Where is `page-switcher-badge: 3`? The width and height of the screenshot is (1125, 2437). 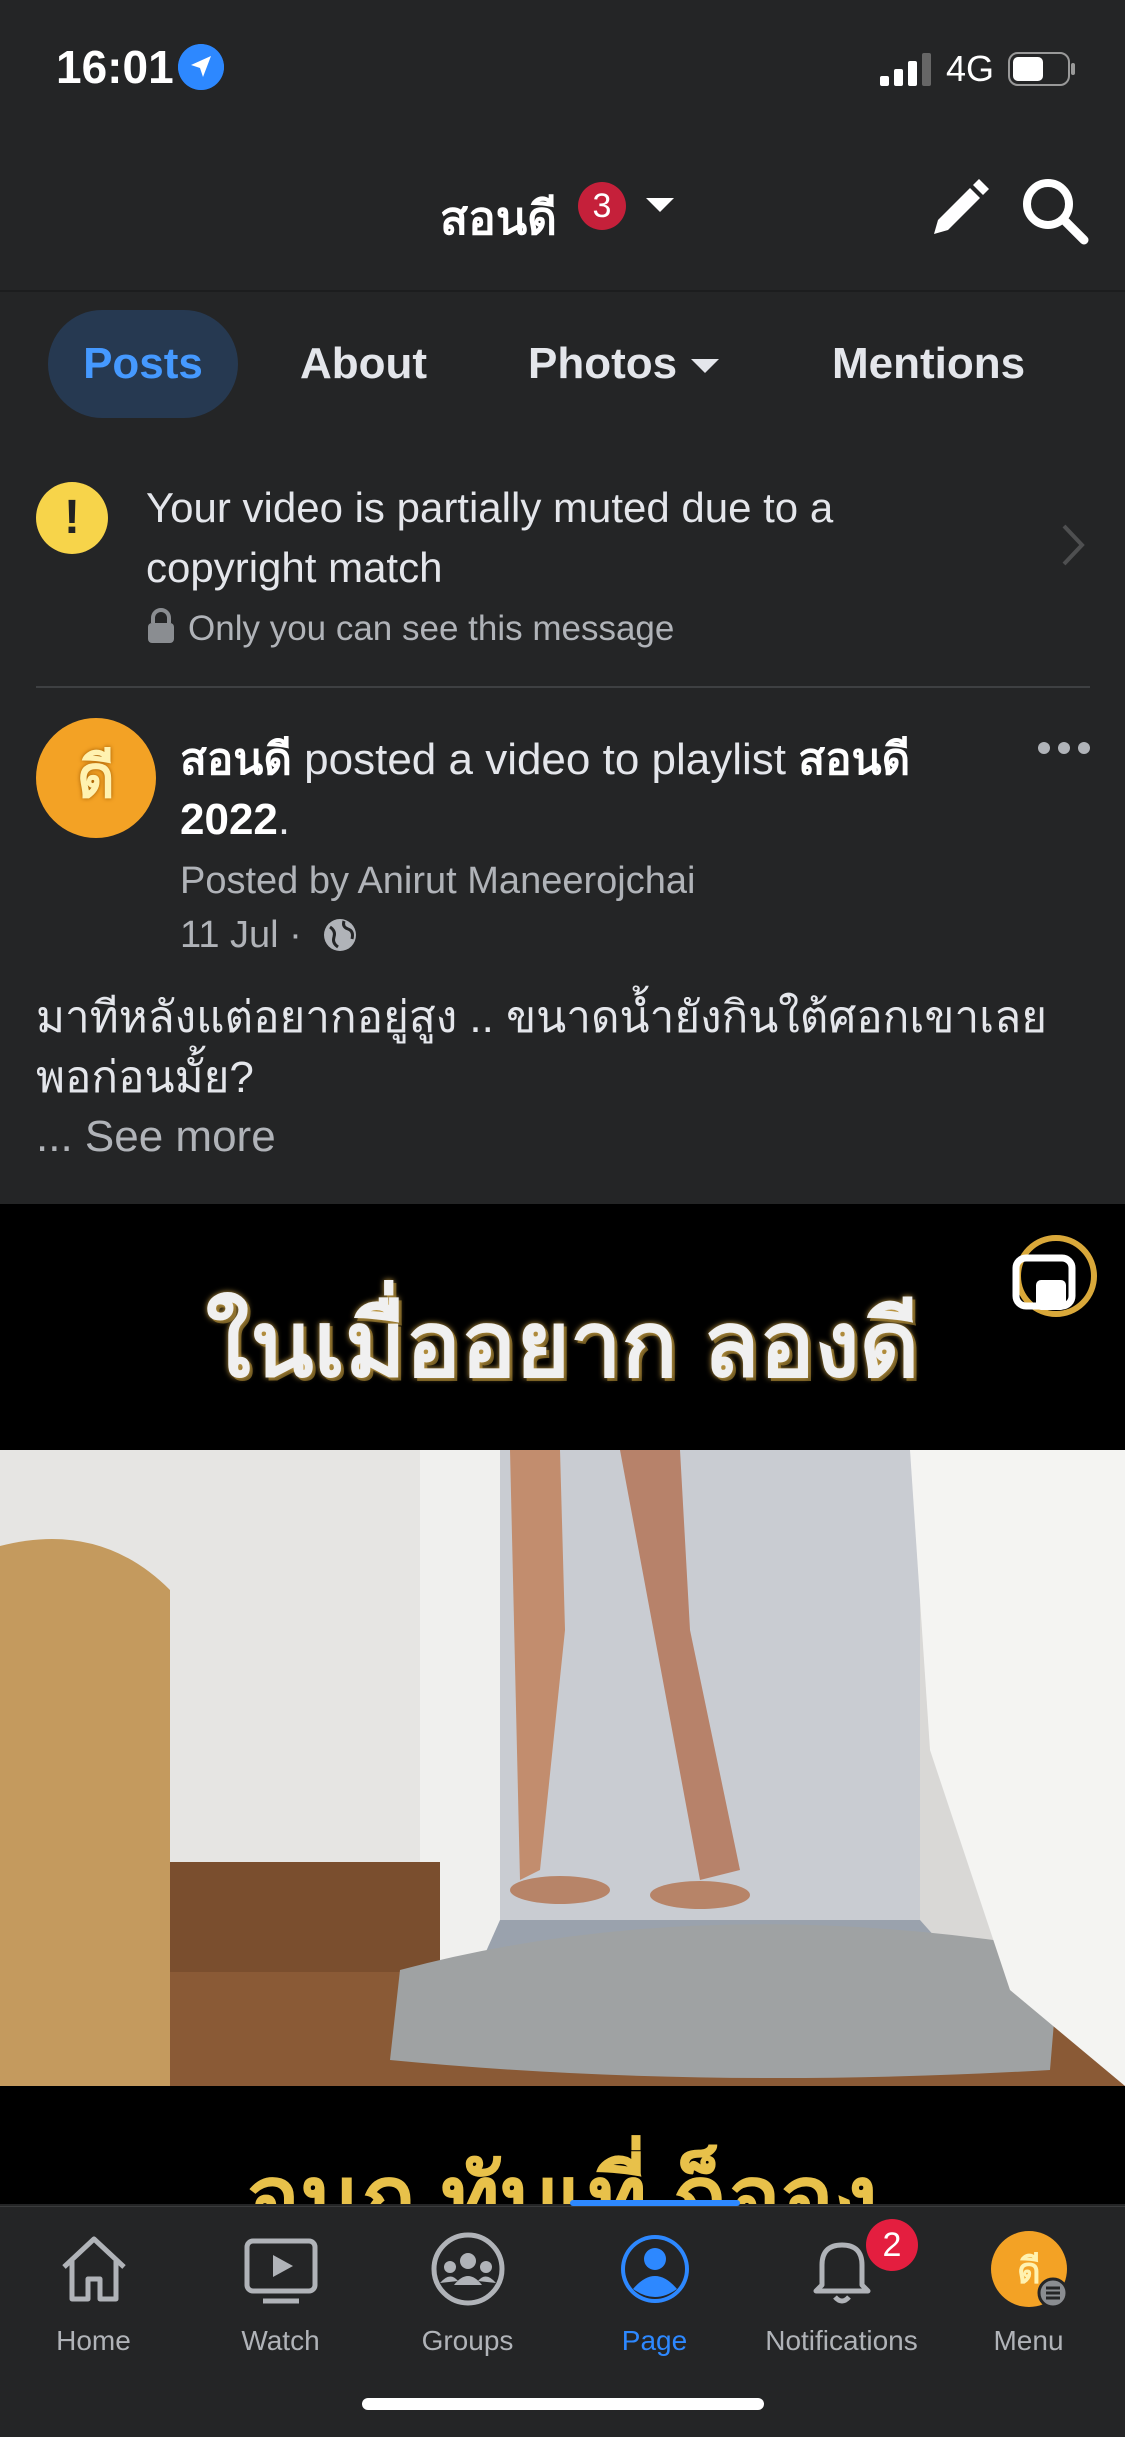
page-switcher-badge: 3 is located at coordinates (602, 206).